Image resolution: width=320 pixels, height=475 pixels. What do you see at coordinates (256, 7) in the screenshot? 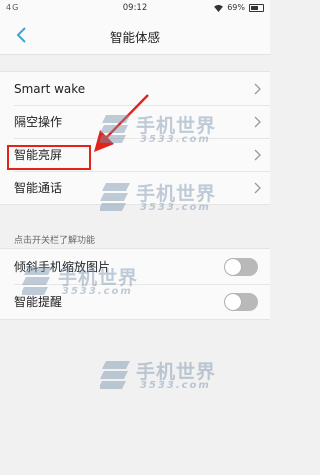
I see `battery-icon` at bounding box center [256, 7].